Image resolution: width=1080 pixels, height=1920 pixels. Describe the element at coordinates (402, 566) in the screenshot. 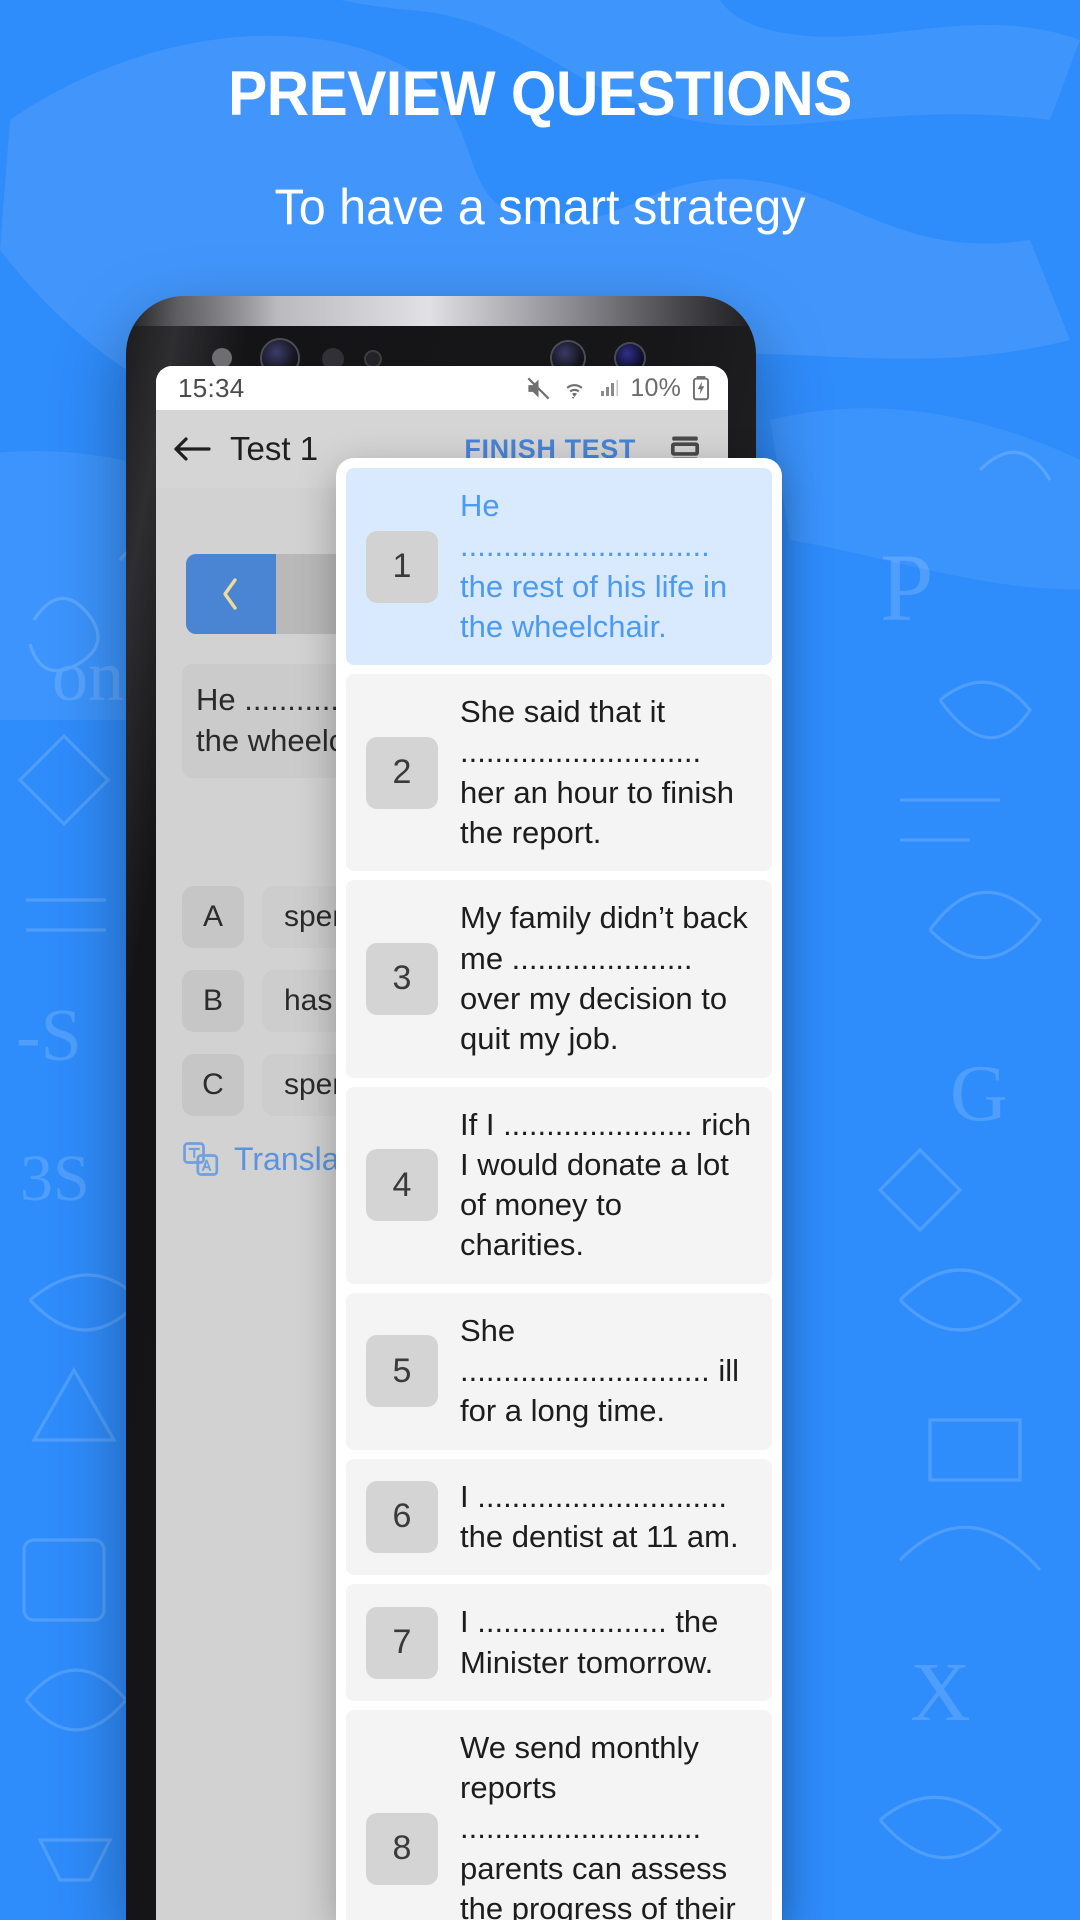

I see `question-number: 1` at that location.